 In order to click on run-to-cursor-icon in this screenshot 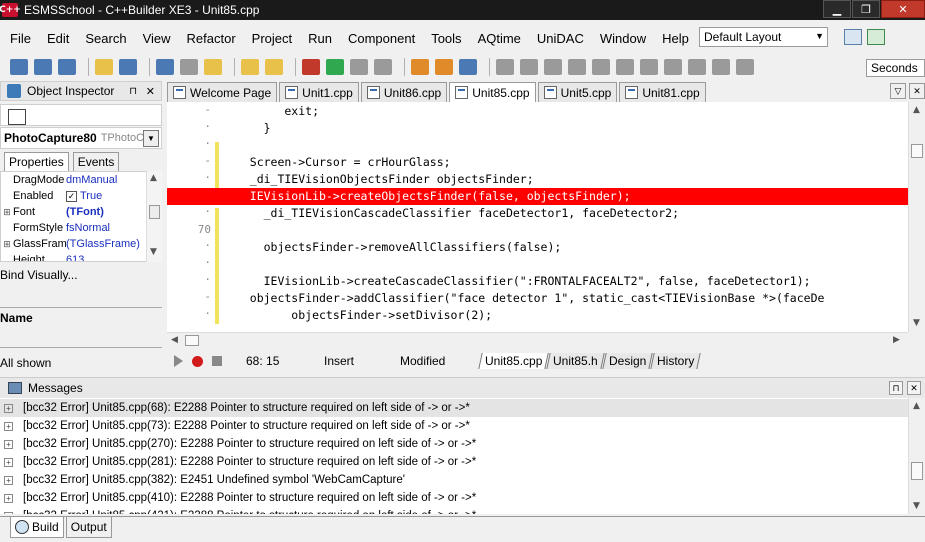, I will do `click(468, 67)`.